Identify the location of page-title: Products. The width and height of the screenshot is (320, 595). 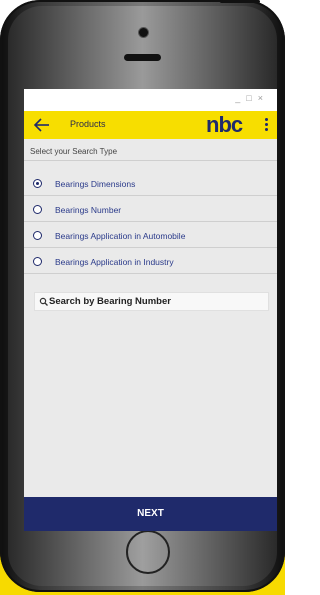
(88, 124).